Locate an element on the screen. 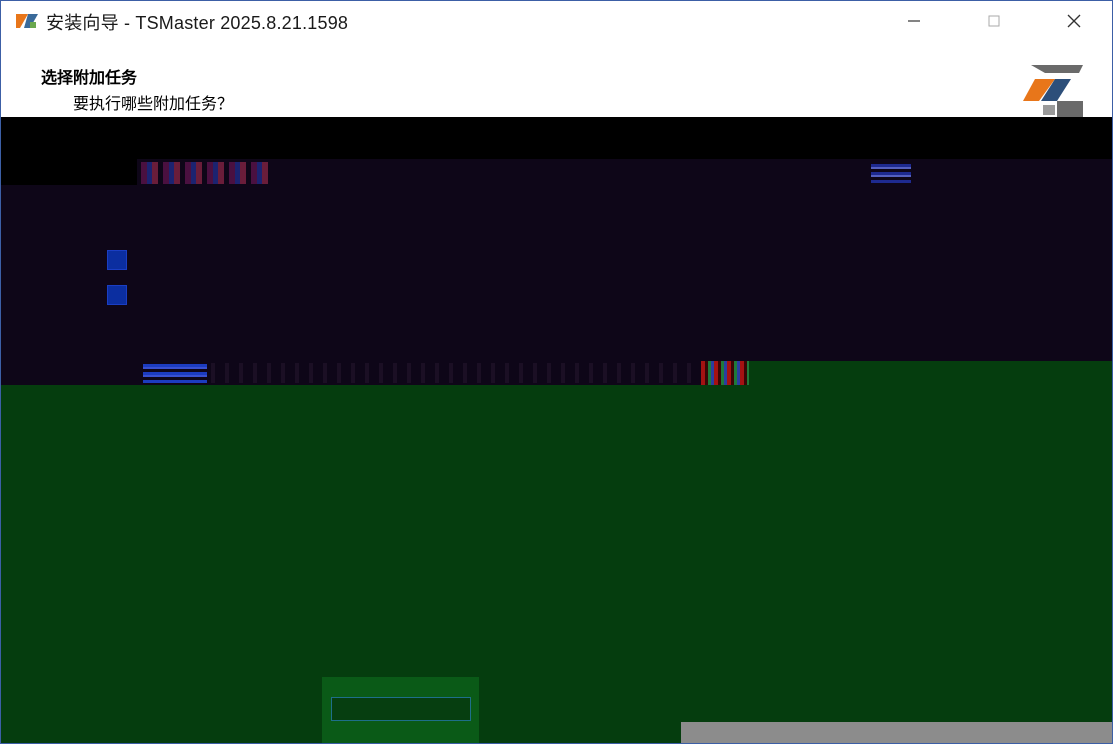 The height and width of the screenshot is (744, 1113). maximize-button is located at coordinates (994, 21).